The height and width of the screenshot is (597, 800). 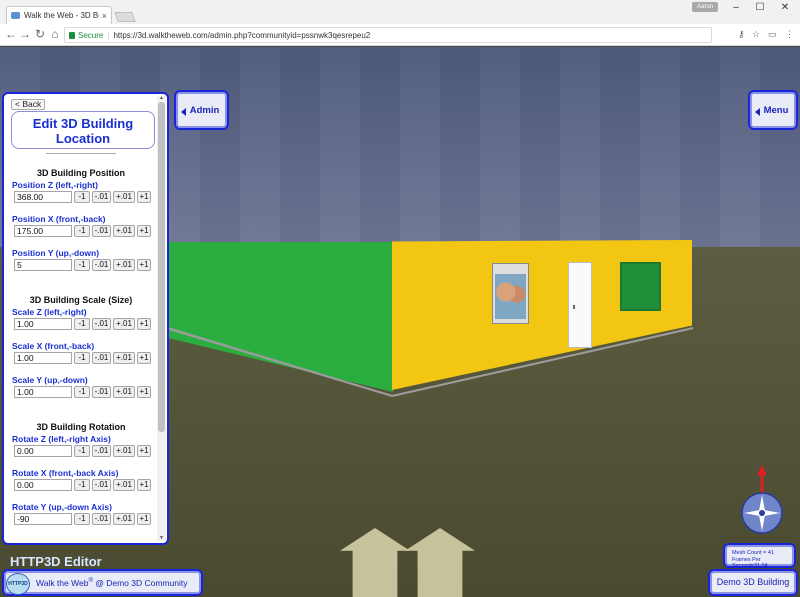 What do you see at coordinates (82, 324) in the screenshot?
I see `scale-z-minus1-button: -1` at bounding box center [82, 324].